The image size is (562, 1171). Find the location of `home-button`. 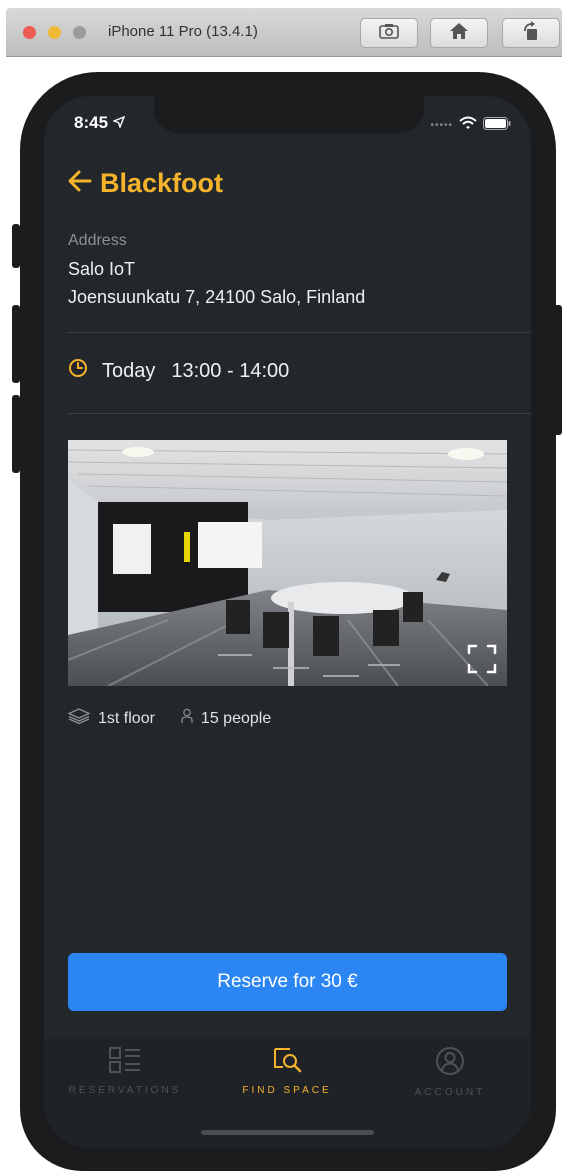

home-button is located at coordinates (459, 33).